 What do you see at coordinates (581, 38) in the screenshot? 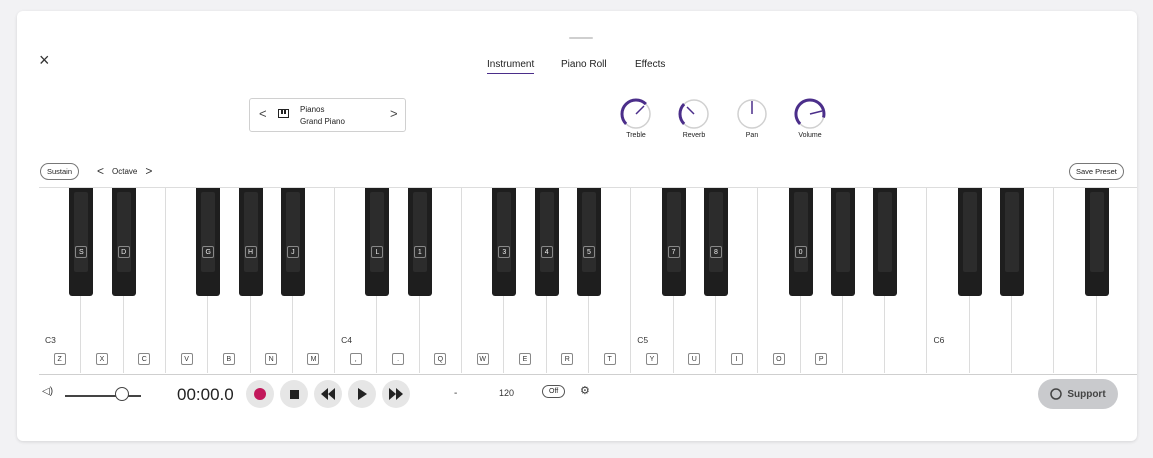
I see `drag-handle` at bounding box center [581, 38].